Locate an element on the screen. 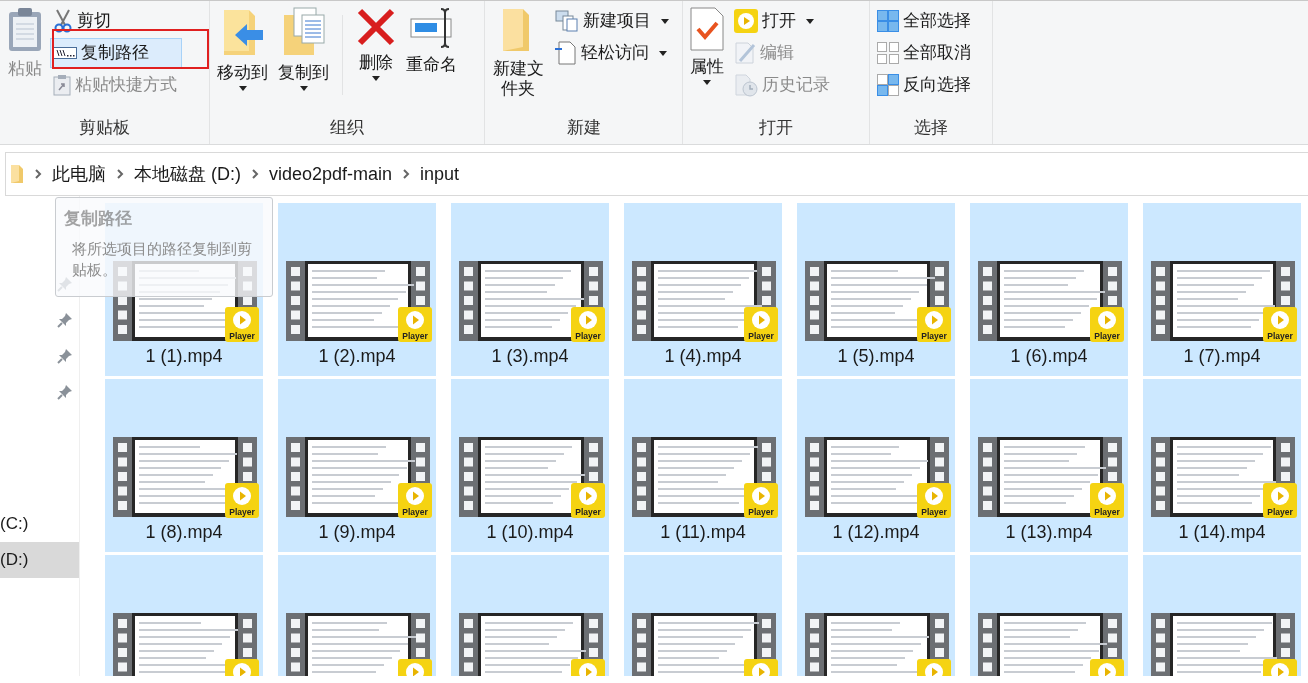 This screenshot has width=1308, height=683. folder-documents-icon is located at coordinates (303, 32).